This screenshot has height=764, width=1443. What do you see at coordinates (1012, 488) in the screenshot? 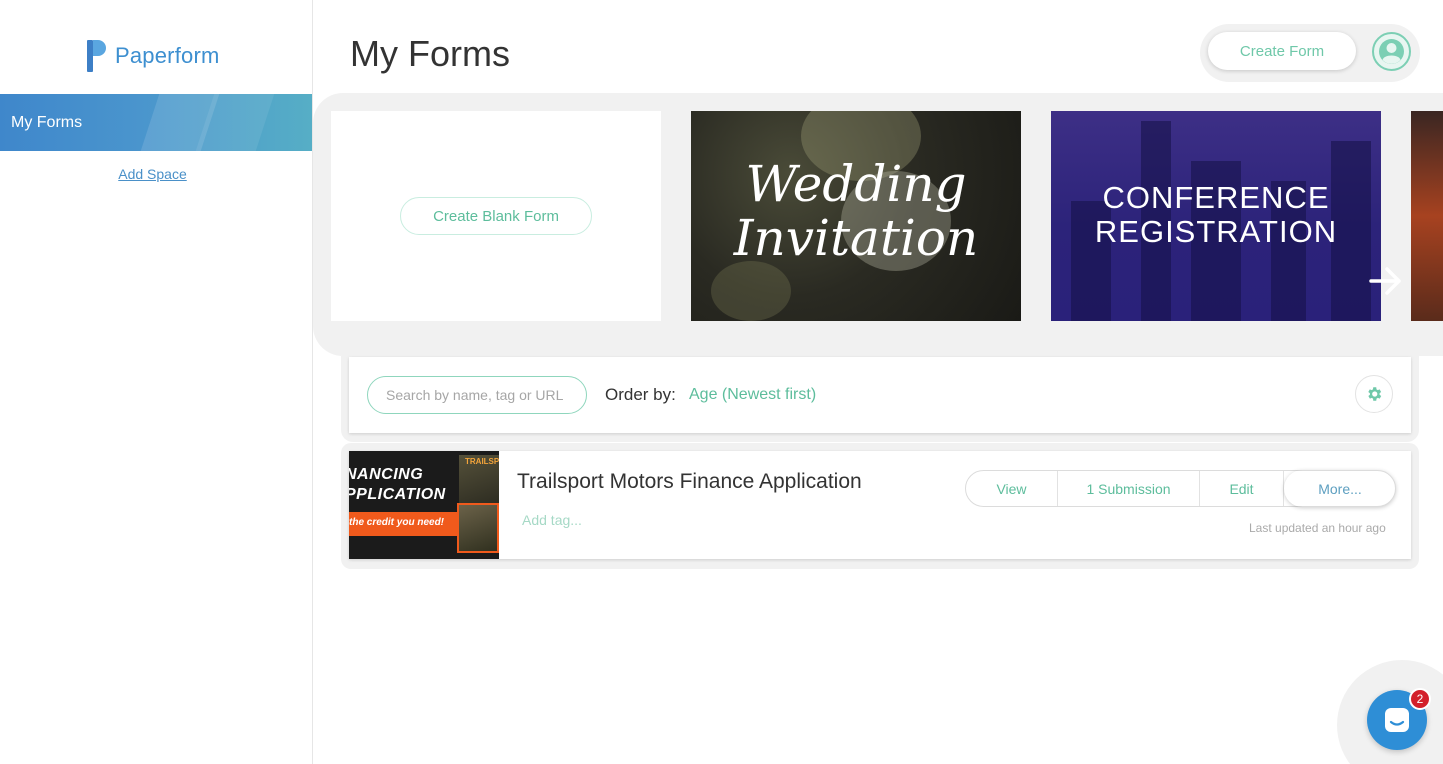
I see `view-button: View` at bounding box center [1012, 488].